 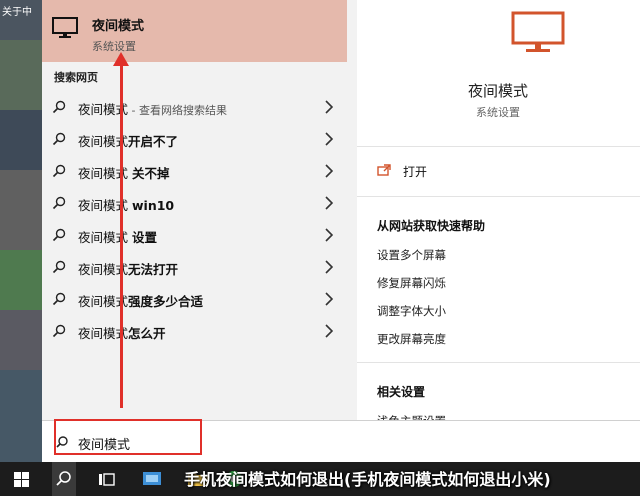 What do you see at coordinates (128, 437) in the screenshot?
I see `annotation-highlight-box` at bounding box center [128, 437].